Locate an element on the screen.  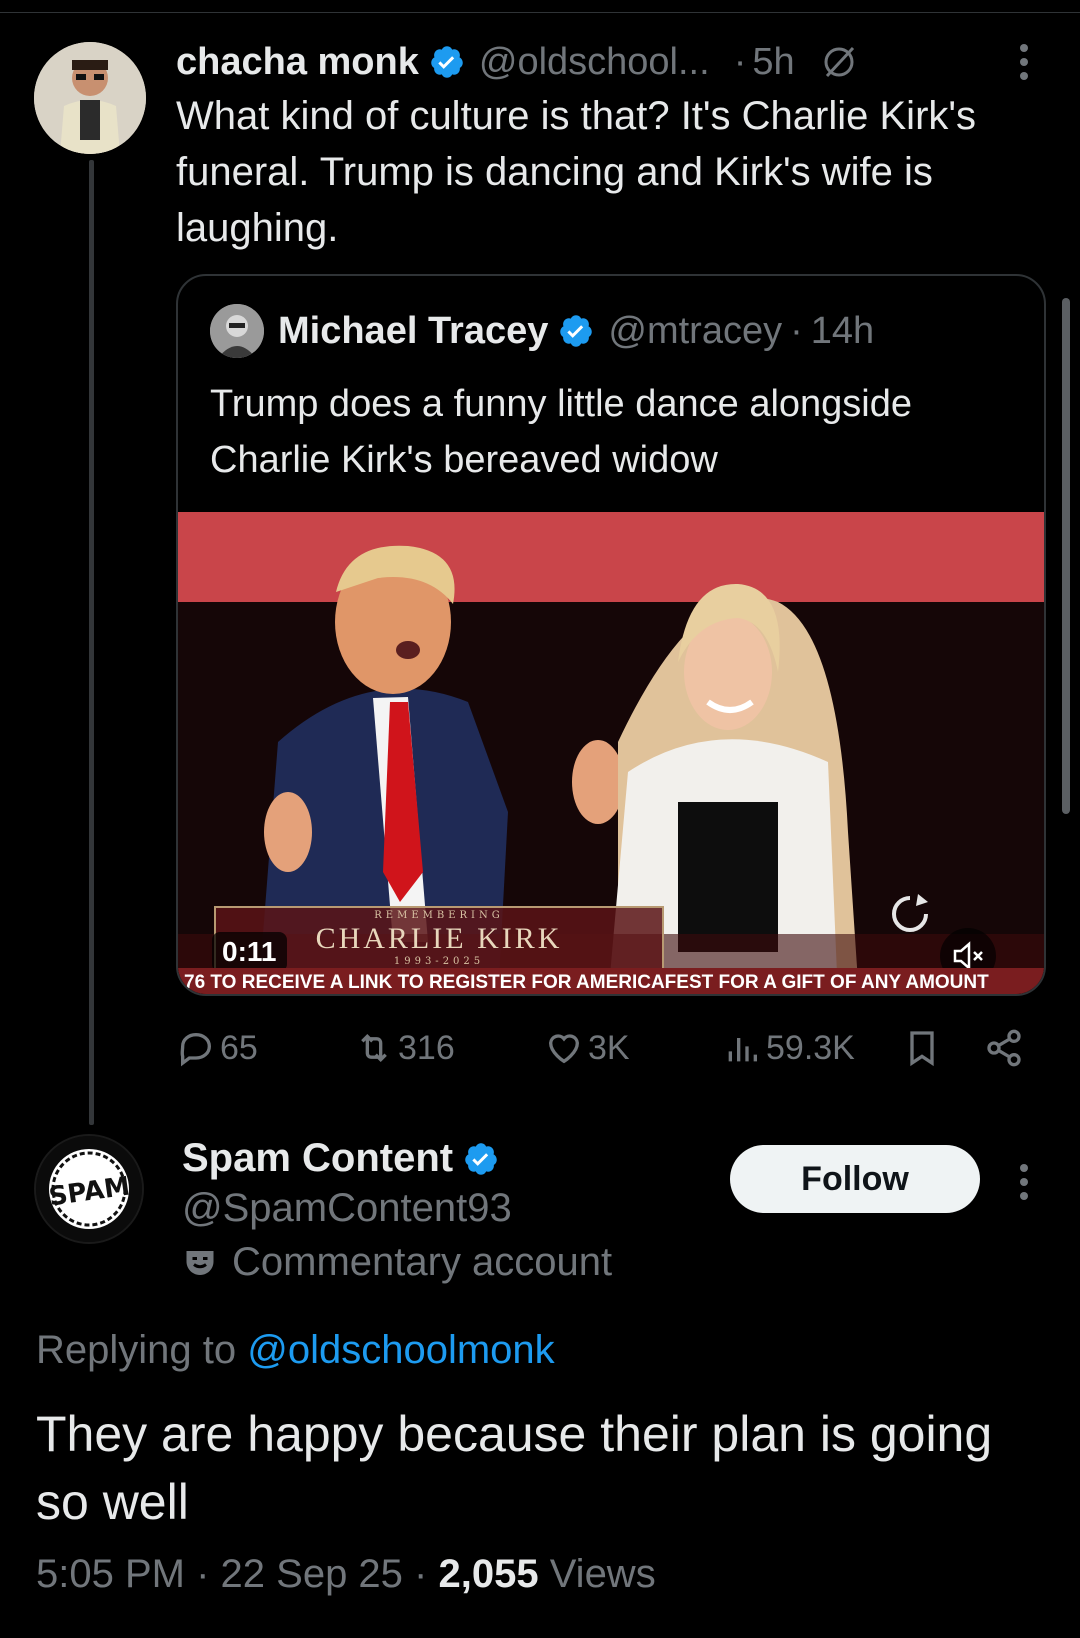
follow-button: Follow is located at coordinates (855, 1179).